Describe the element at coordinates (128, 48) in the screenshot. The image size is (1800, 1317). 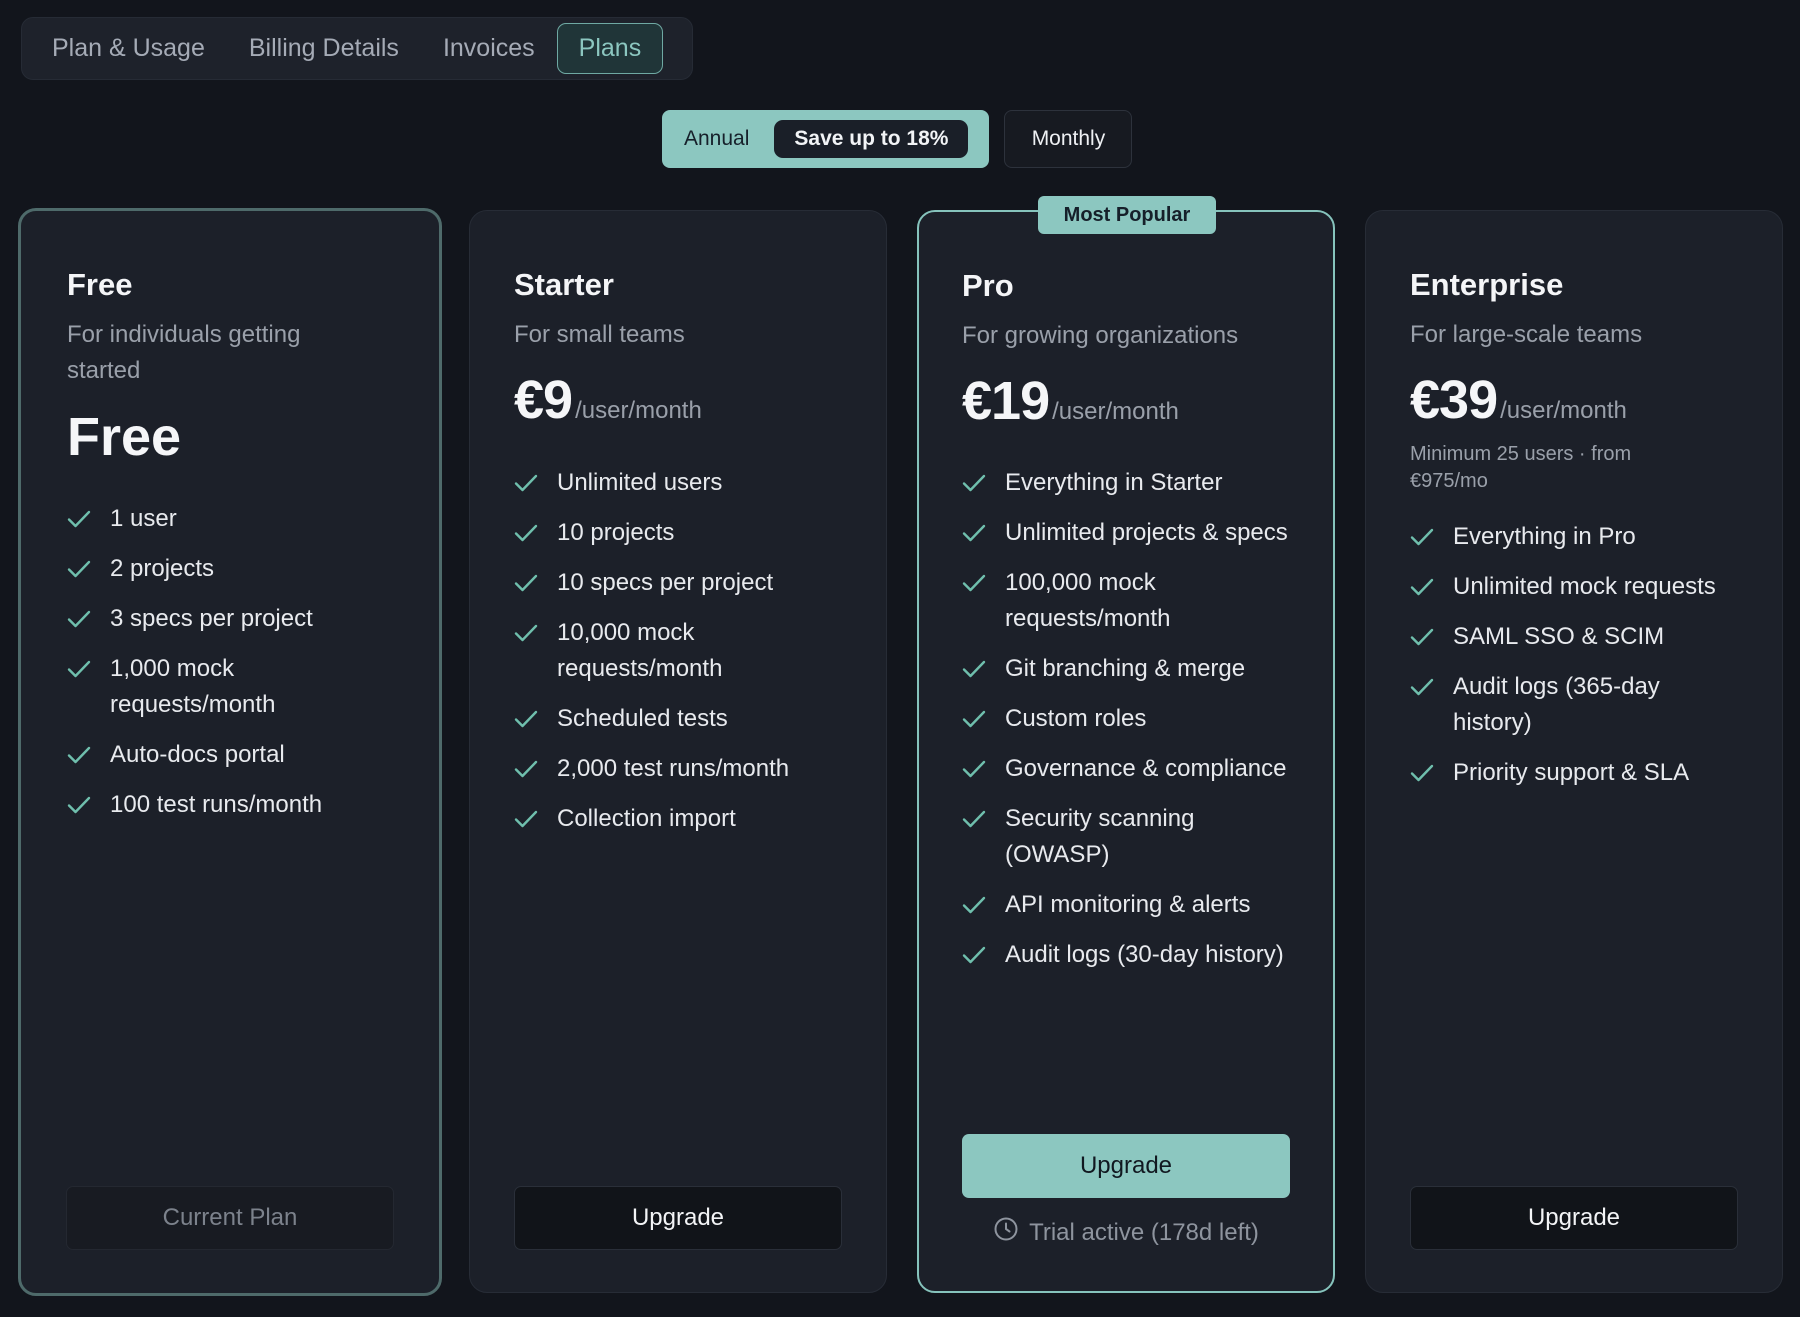
I see `tab-plan-usage: Plan & Usage` at that location.